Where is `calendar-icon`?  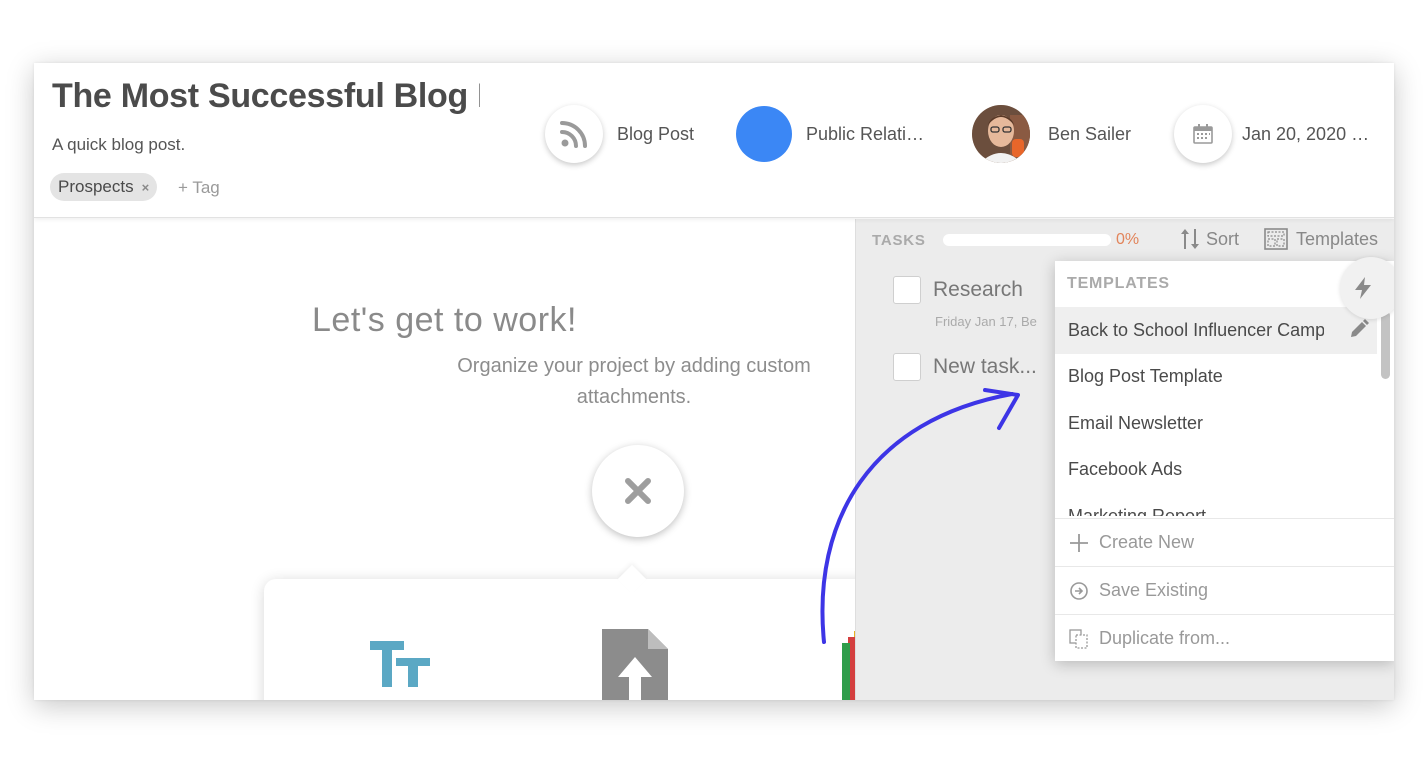
calendar-icon is located at coordinates (1203, 134).